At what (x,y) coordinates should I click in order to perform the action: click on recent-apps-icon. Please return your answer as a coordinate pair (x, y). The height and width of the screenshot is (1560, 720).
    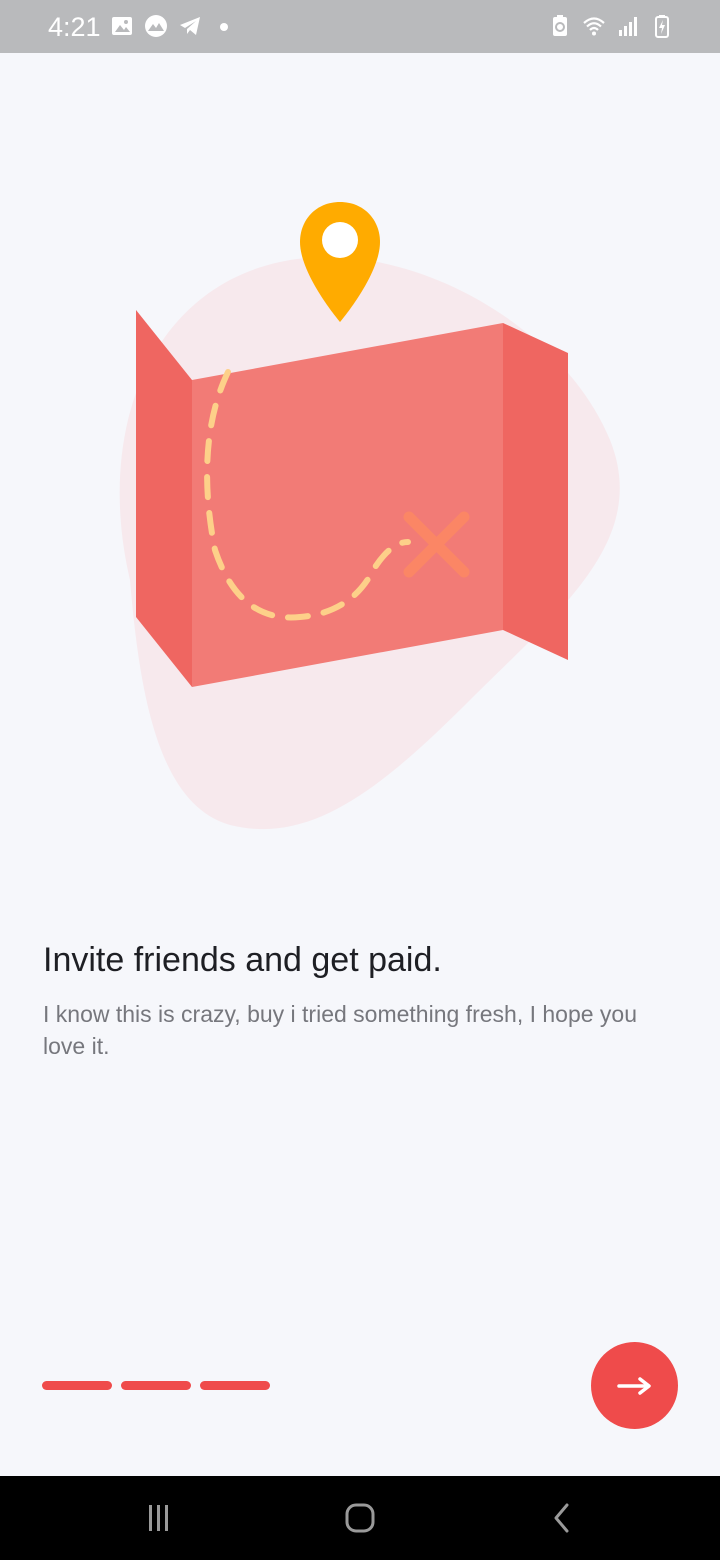
    Looking at the image, I should click on (158, 1518).